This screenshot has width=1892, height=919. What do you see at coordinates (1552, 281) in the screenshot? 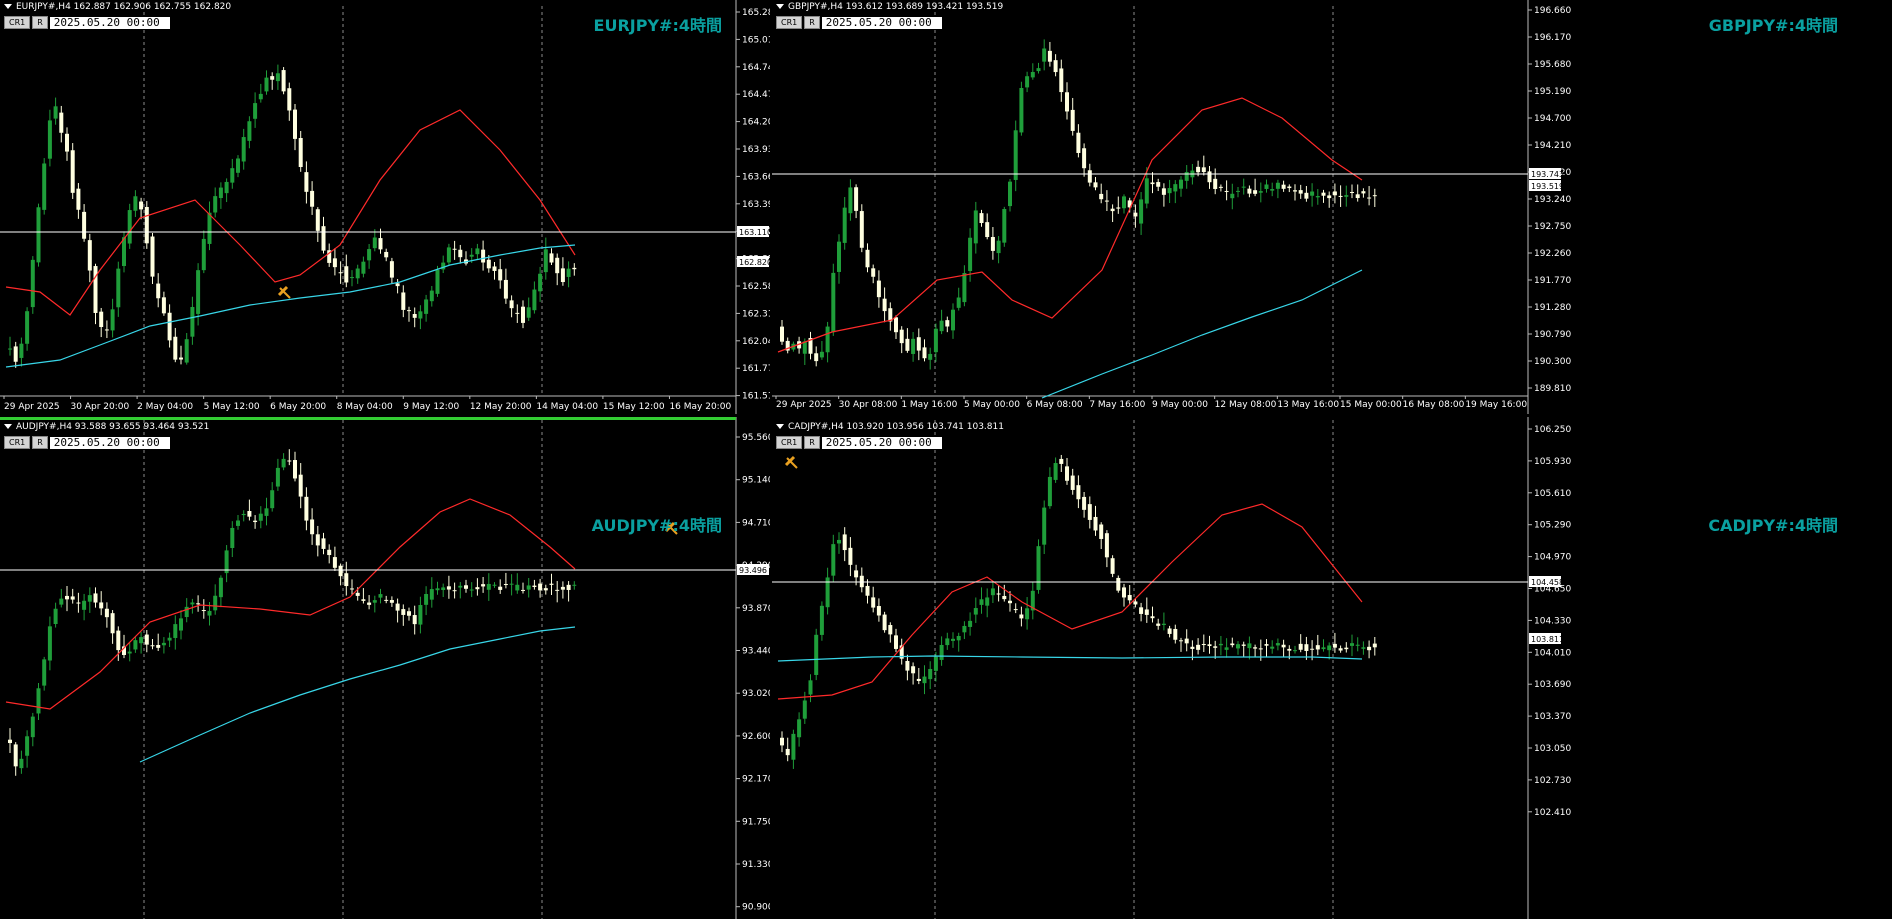
I see `price-tick-label: 191.770` at bounding box center [1552, 281].